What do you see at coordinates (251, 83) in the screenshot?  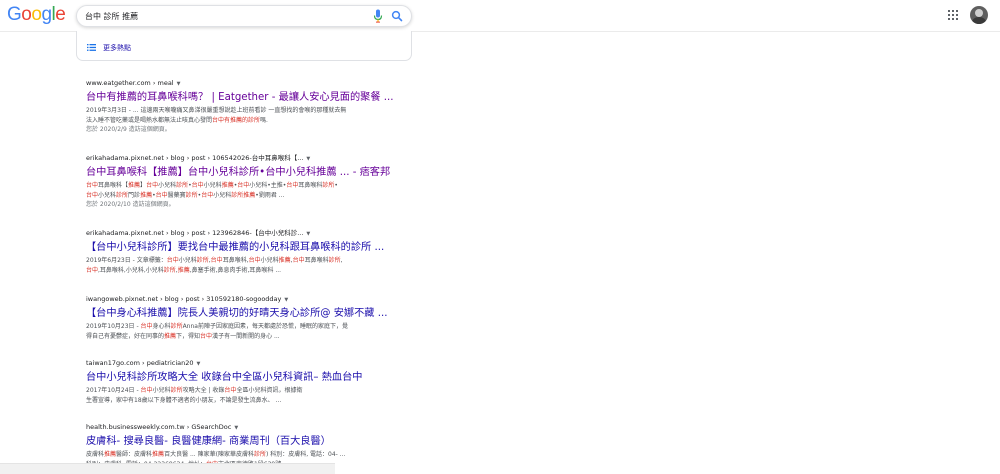 I see `result-url: www.eatgether.com › meal ▼` at bounding box center [251, 83].